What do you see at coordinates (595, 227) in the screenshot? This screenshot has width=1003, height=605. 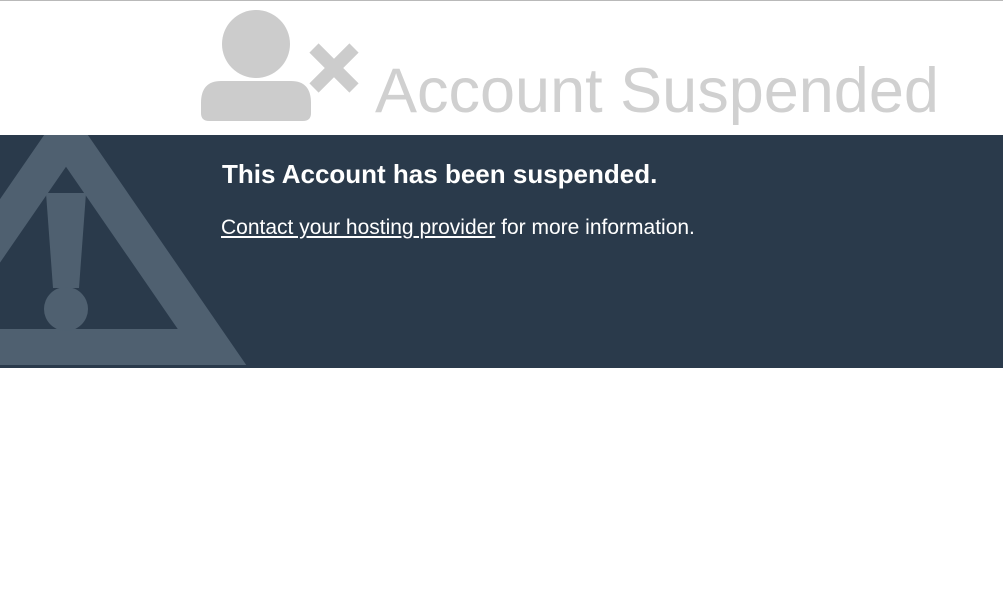 I see `contact-message-suffix: for more information.` at bounding box center [595, 227].